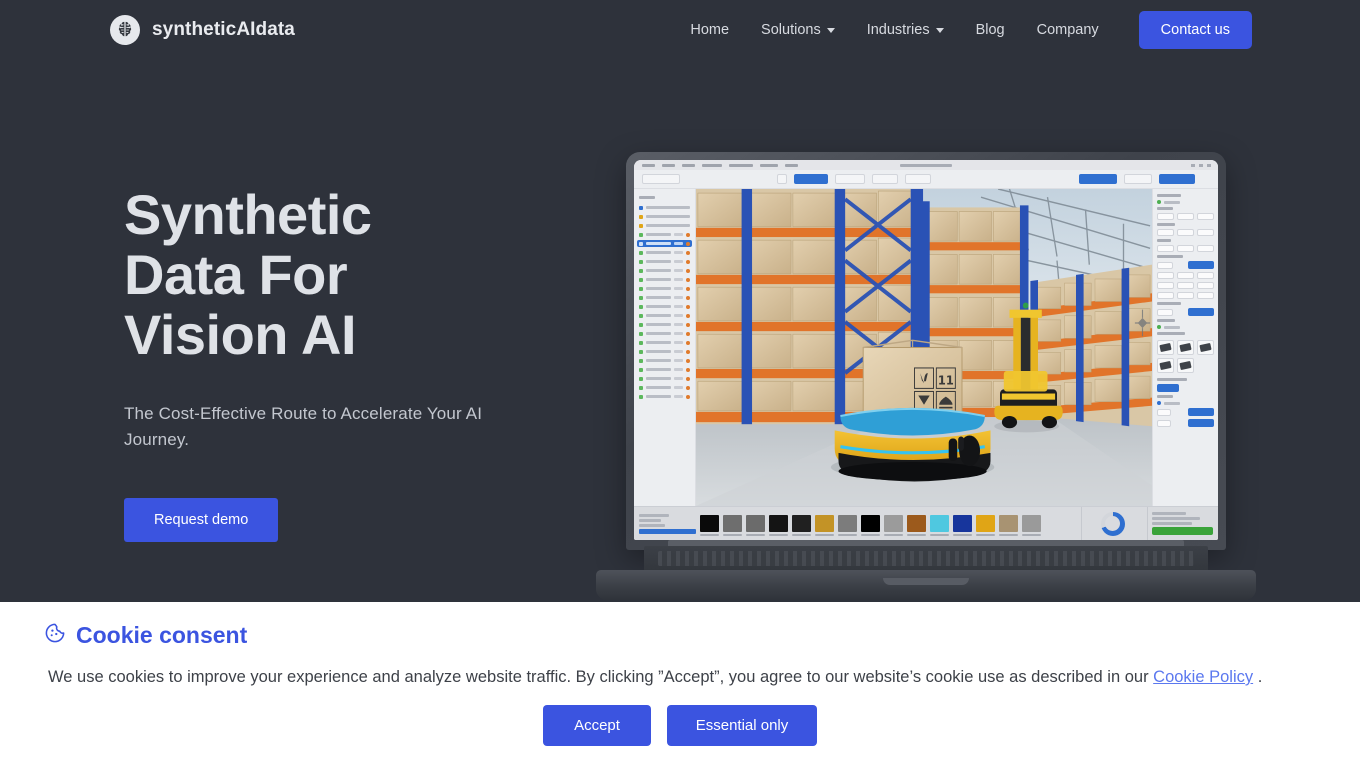 This screenshot has height=764, width=1360. What do you see at coordinates (661, 179) in the screenshot?
I see `toolbar-dropdown` at bounding box center [661, 179].